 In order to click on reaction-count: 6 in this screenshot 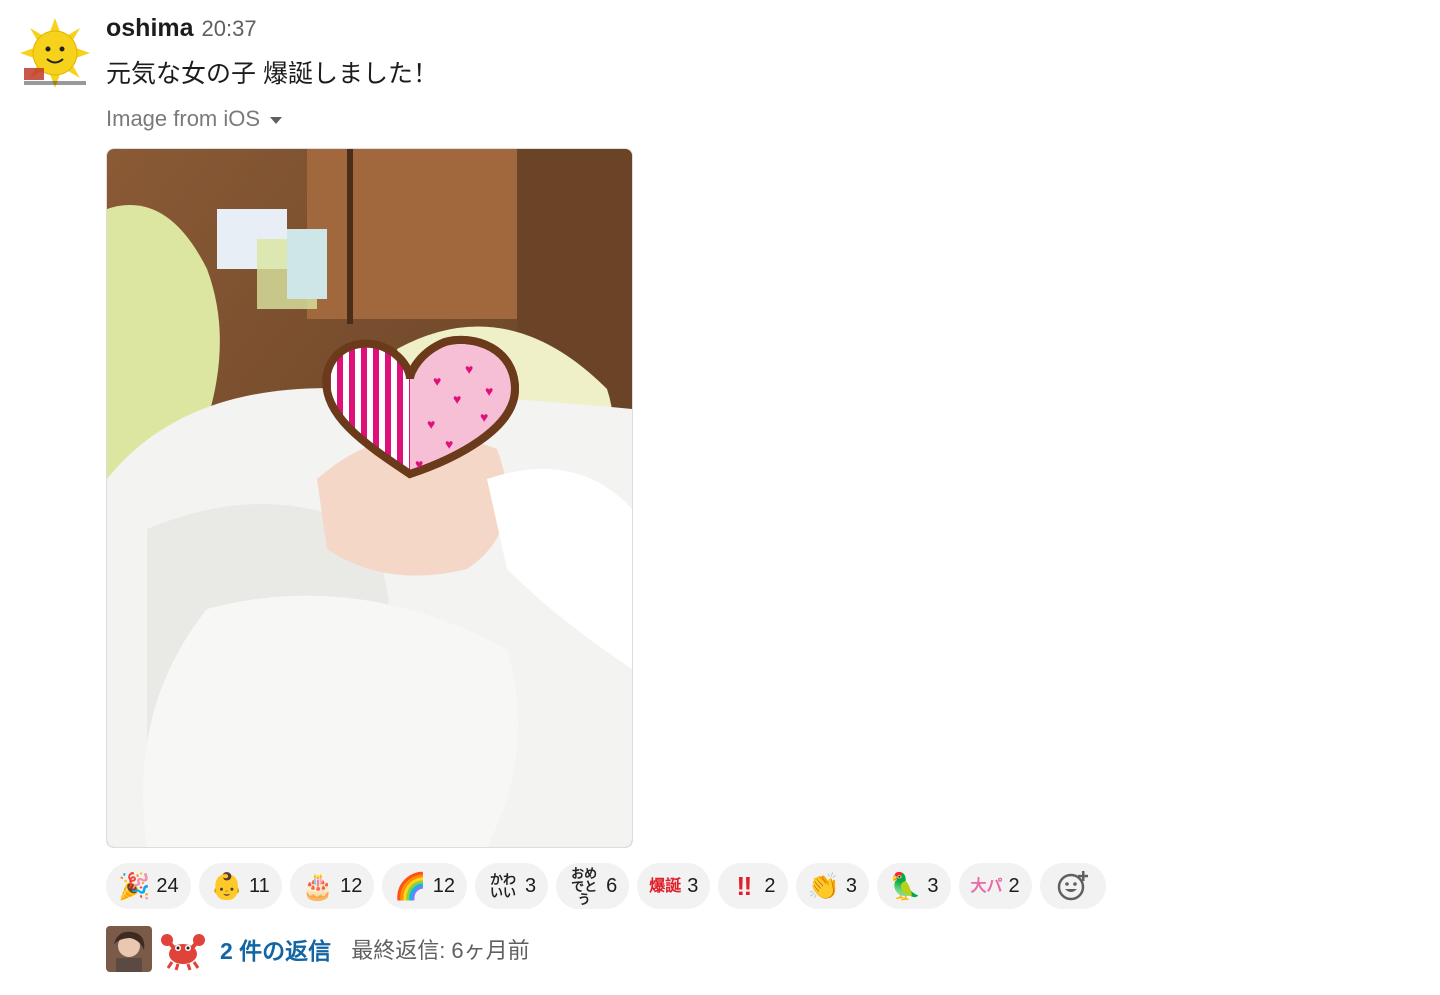, I will do `click(612, 885)`.